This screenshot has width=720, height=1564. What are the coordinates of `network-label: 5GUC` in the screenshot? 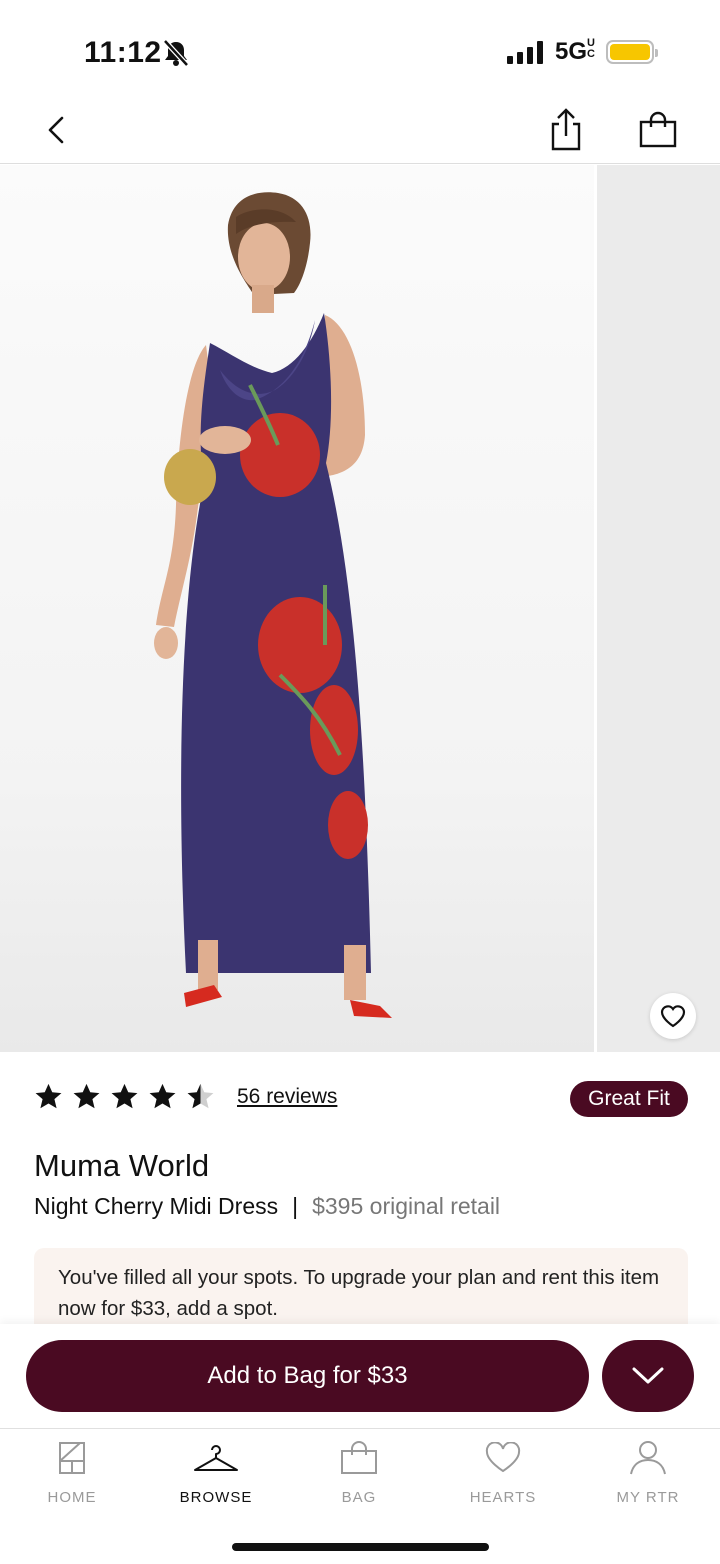 It's located at (575, 51).